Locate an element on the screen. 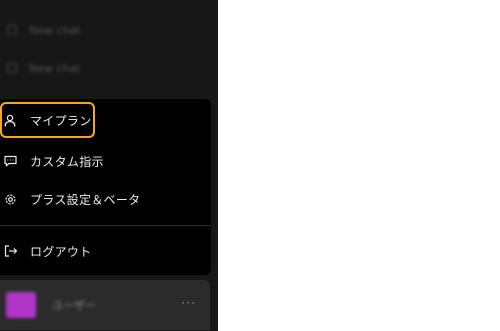 Image resolution: width=500 pixels, height=331 pixels. user-account-button: ユーザー ··· is located at coordinates (105, 305).